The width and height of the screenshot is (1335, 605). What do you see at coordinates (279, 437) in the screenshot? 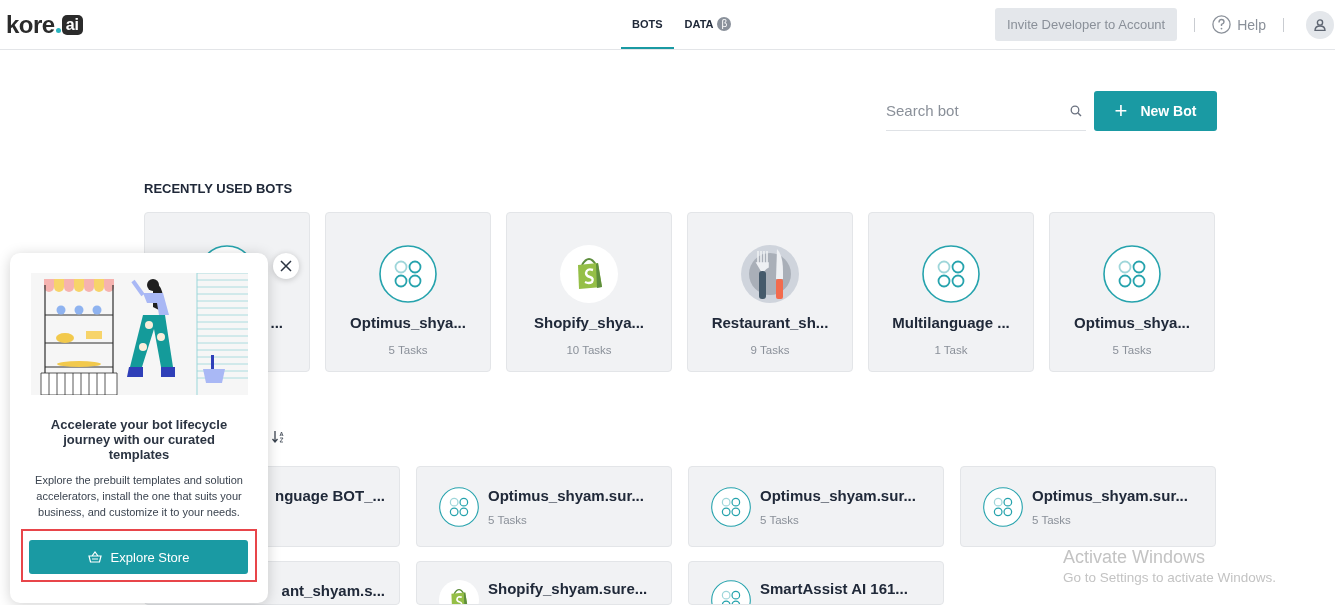
I see `sort-icon` at bounding box center [279, 437].